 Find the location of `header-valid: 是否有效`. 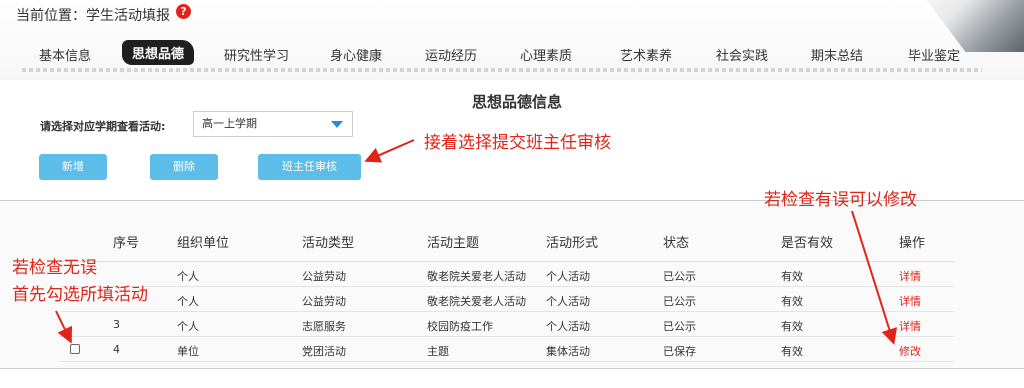

header-valid: 是否有效 is located at coordinates (807, 243).